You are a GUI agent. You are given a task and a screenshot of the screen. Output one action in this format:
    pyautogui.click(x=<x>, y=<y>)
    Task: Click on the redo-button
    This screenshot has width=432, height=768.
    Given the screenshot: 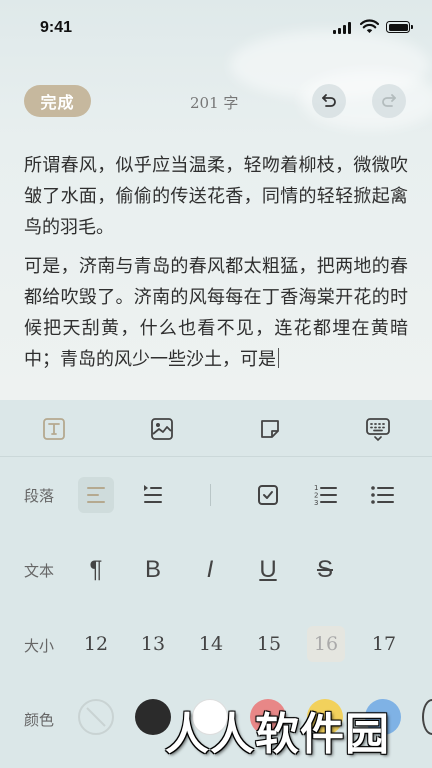 What is the action you would take?
    pyautogui.click(x=389, y=101)
    